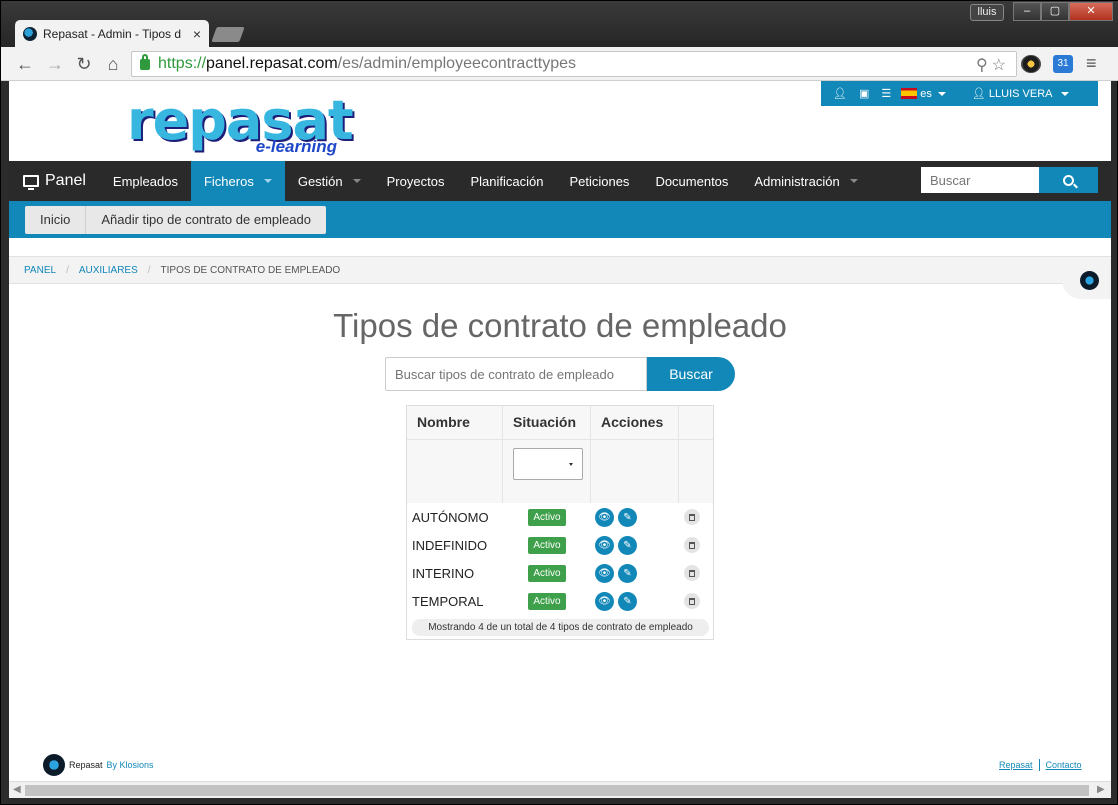 This screenshot has height=805, width=1118. I want to click on row-name: INTERINO, so click(443, 573).